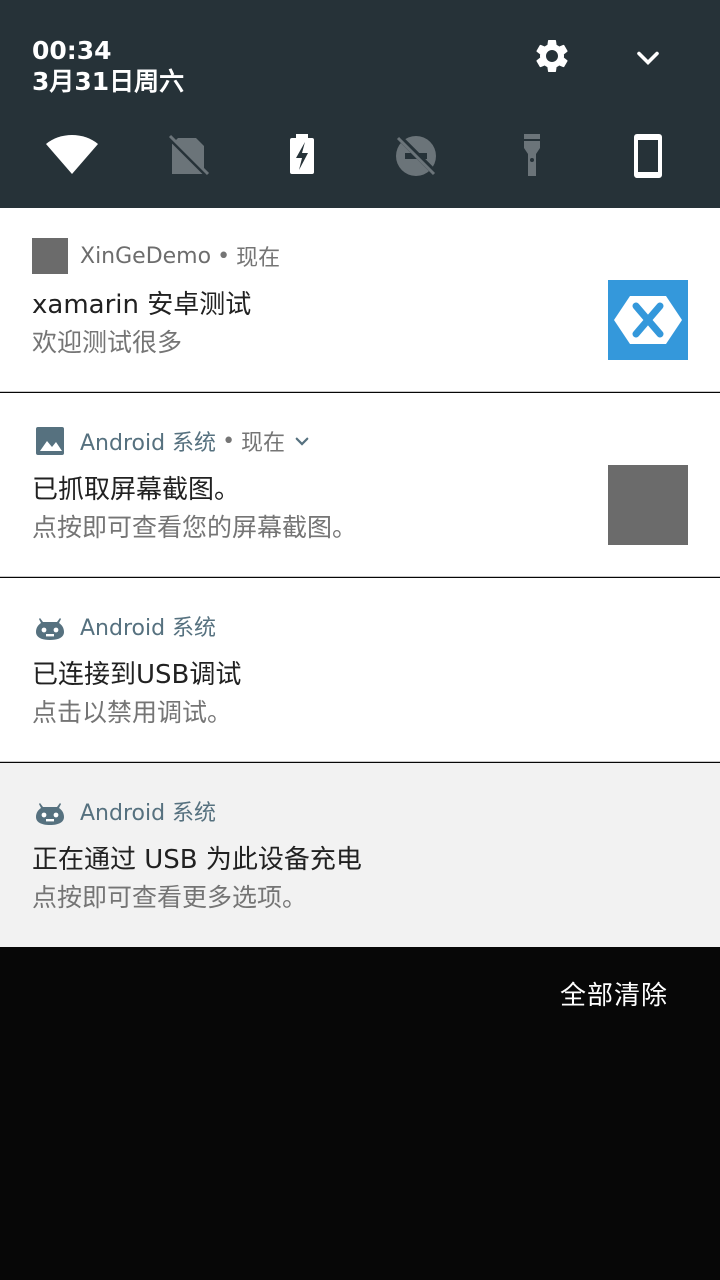 The image size is (720, 1280). What do you see at coordinates (108, 82) in the screenshot?
I see `date: 3月31日周六` at bounding box center [108, 82].